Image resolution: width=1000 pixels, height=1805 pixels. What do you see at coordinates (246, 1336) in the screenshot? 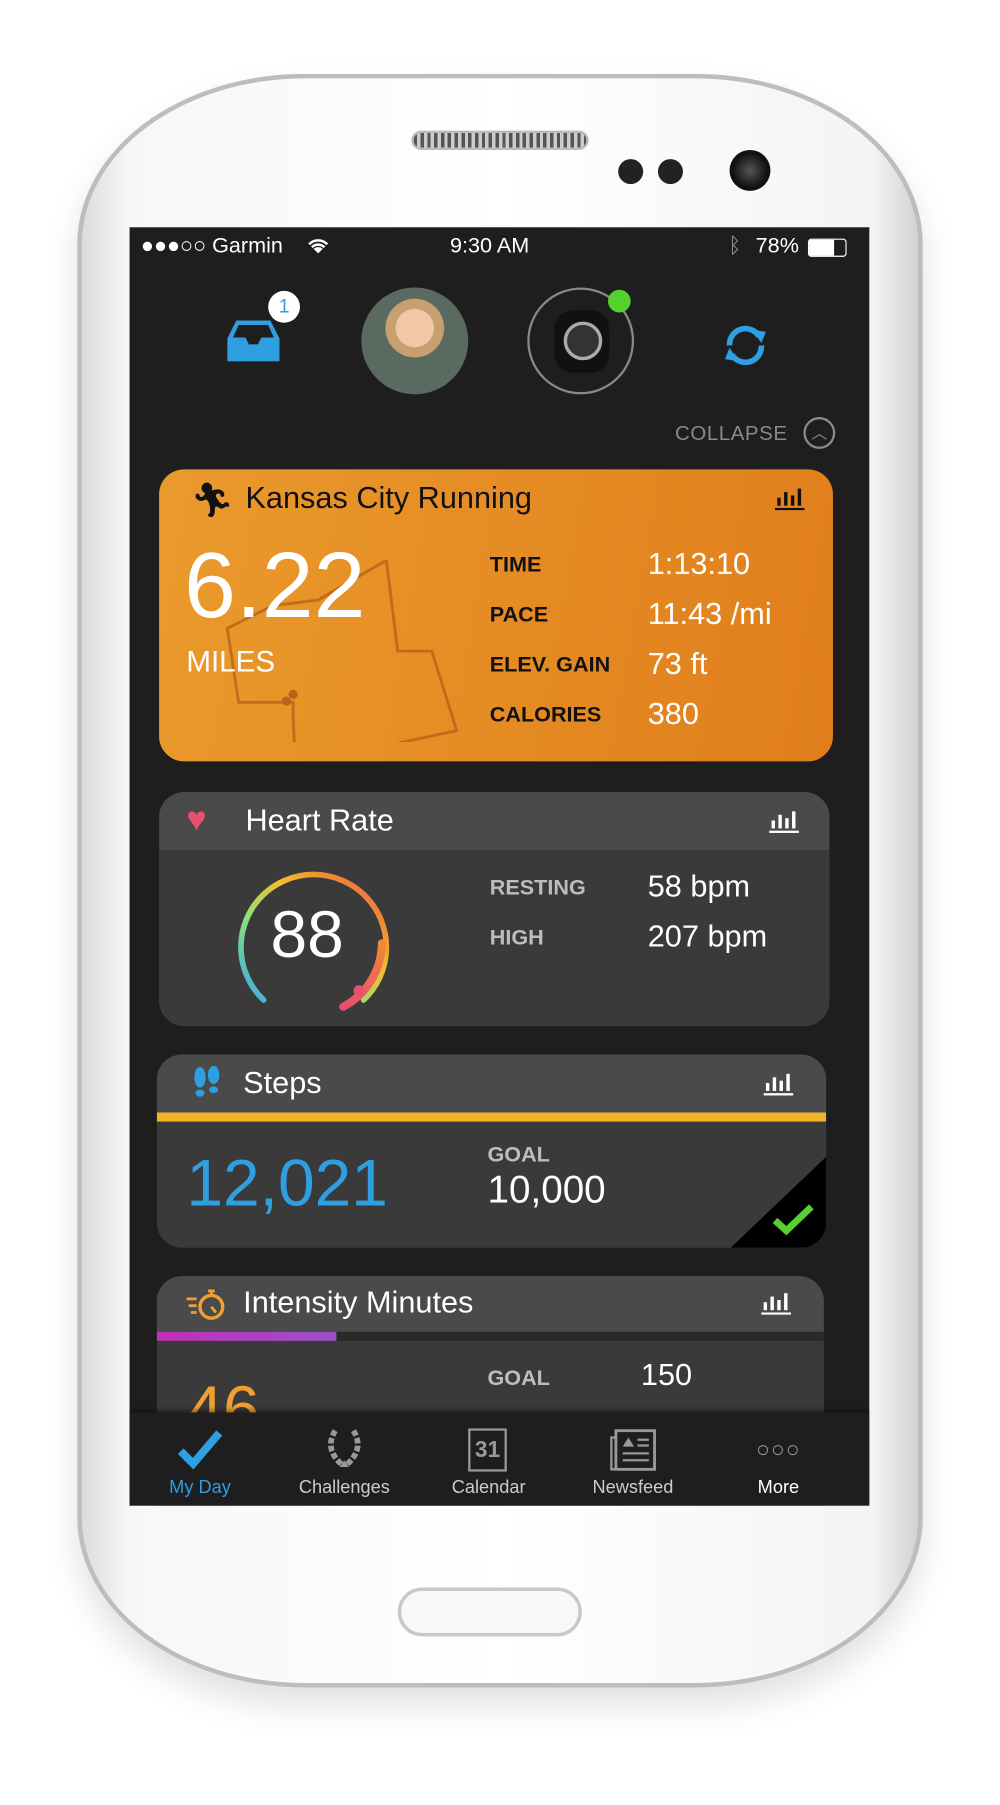
I see `intensity-progress-fill` at bounding box center [246, 1336].